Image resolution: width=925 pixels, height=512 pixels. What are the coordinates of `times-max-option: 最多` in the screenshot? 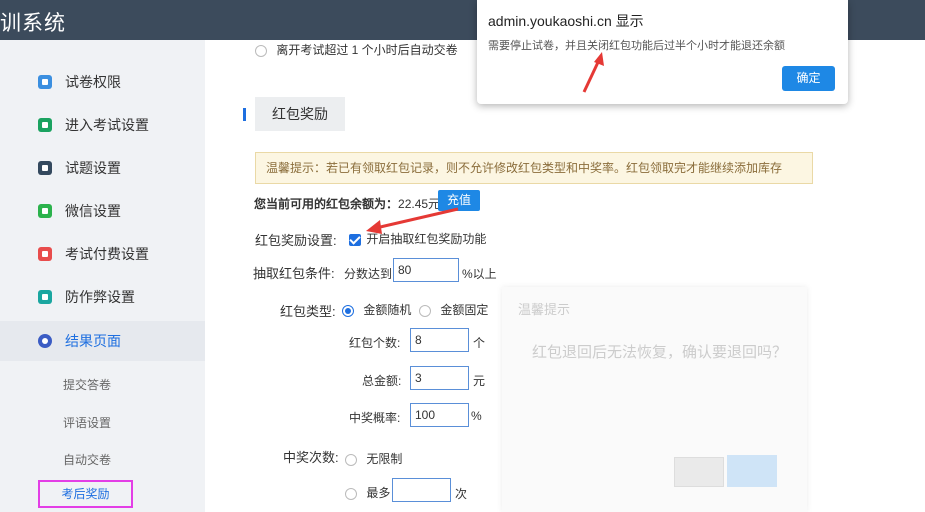 It's located at (367, 492).